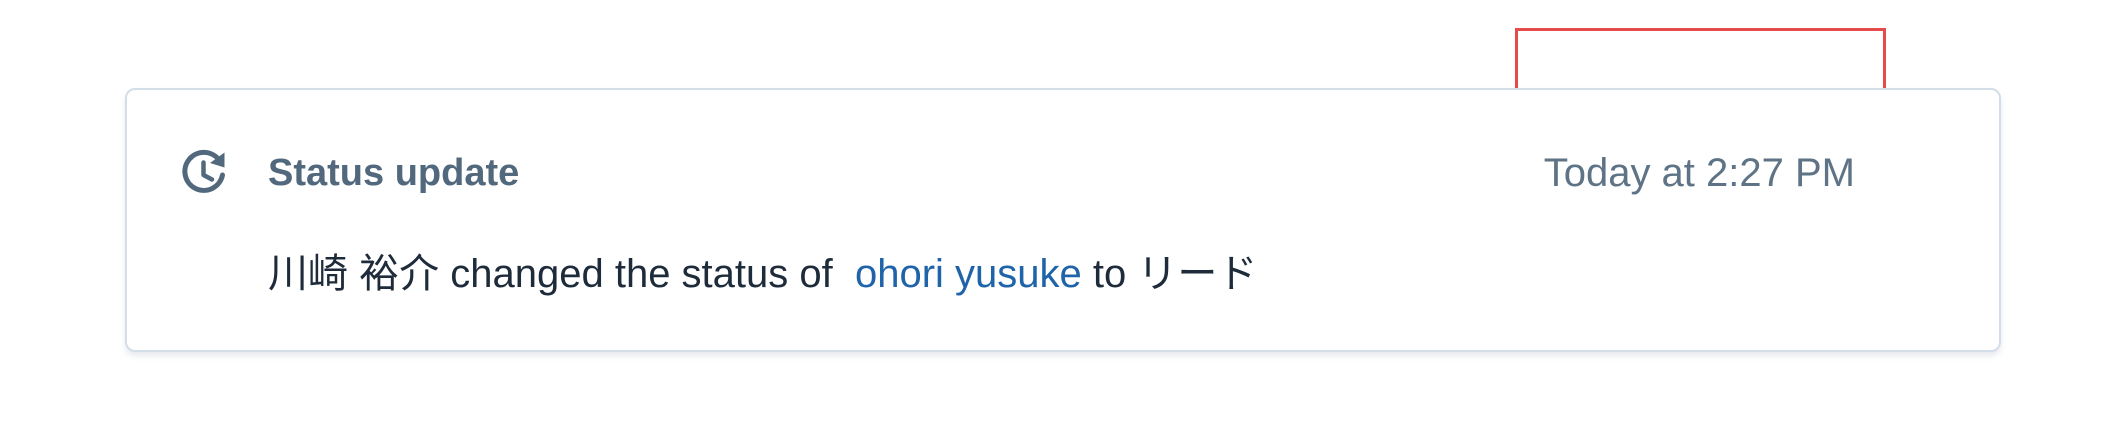  Describe the element at coordinates (394, 173) in the screenshot. I see `activity-title: Status update` at that location.